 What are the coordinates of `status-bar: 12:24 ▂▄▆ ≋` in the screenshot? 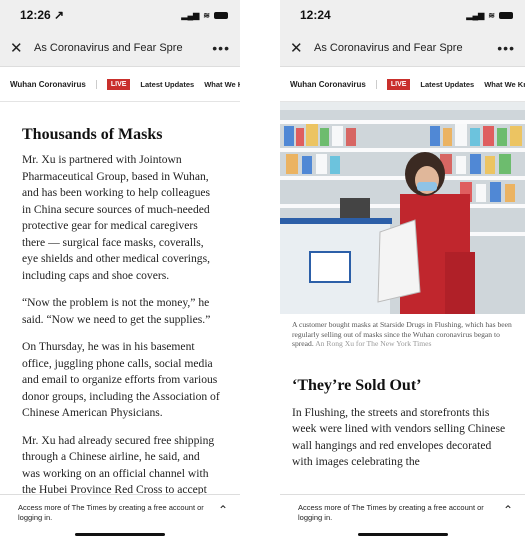 It's located at (402, 15).